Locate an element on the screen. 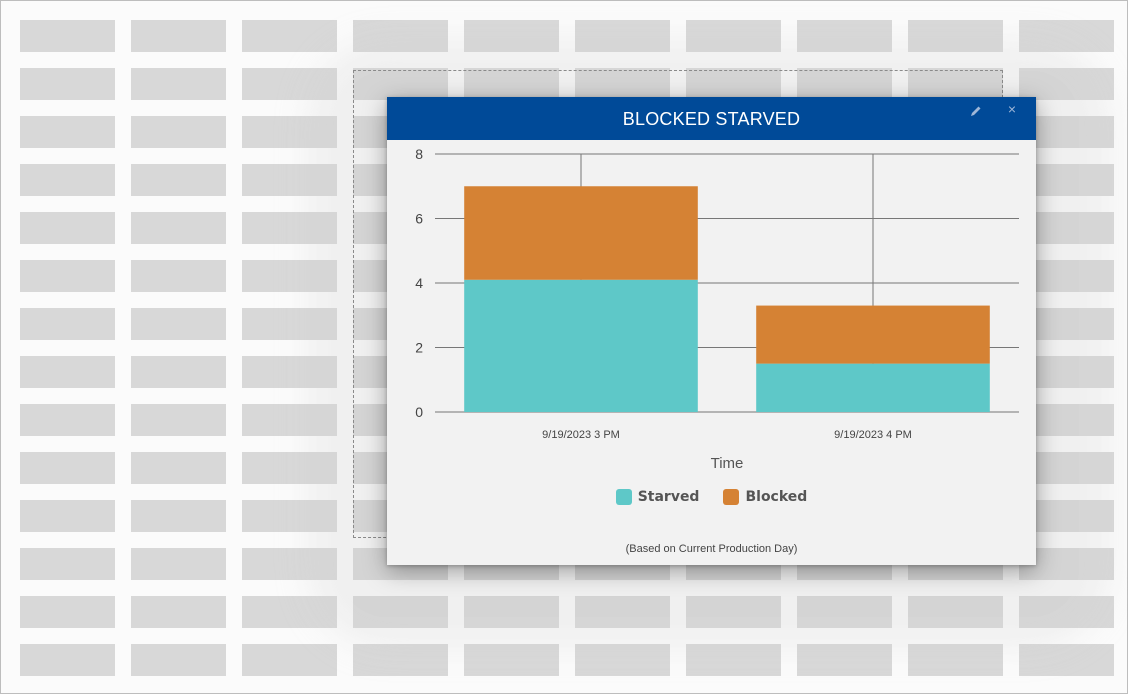  pencil-icon is located at coordinates (976, 111).